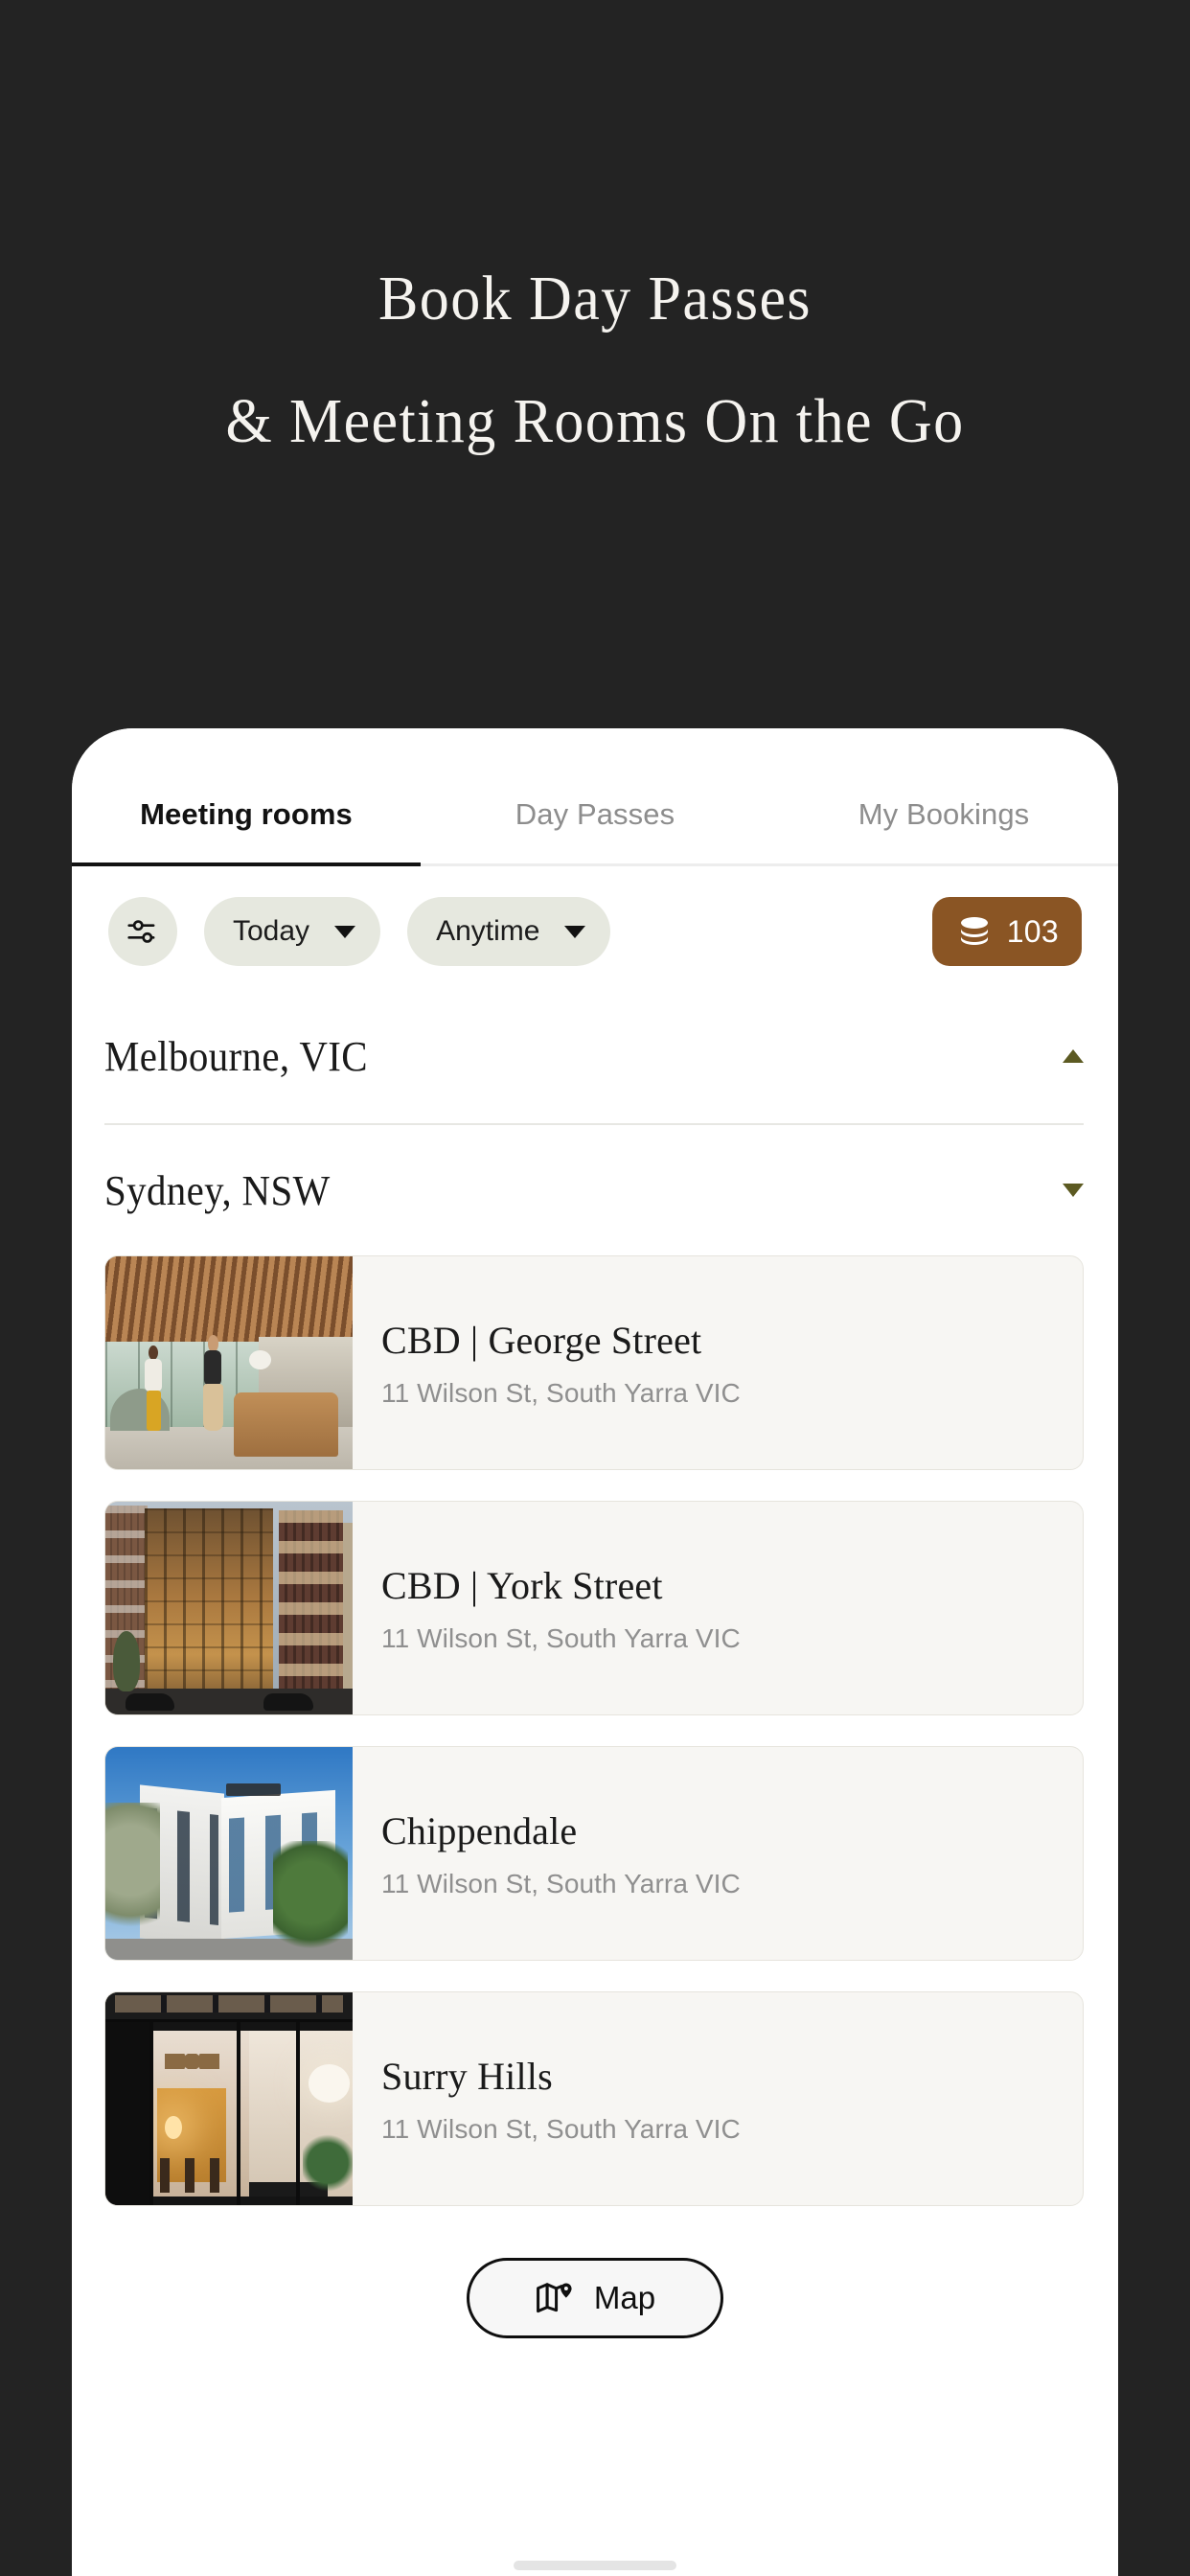 The height and width of the screenshot is (2576, 1190). What do you see at coordinates (271, 931) in the screenshot?
I see `date-filter-label: Today` at bounding box center [271, 931].